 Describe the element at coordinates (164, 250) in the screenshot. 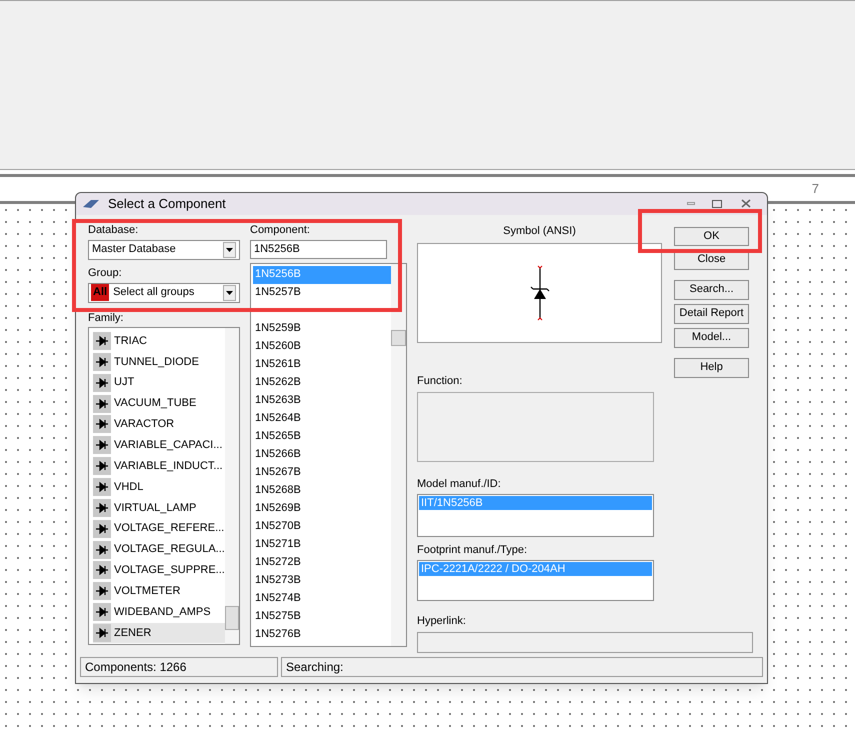

I see `database-dropdown: Master Database` at that location.